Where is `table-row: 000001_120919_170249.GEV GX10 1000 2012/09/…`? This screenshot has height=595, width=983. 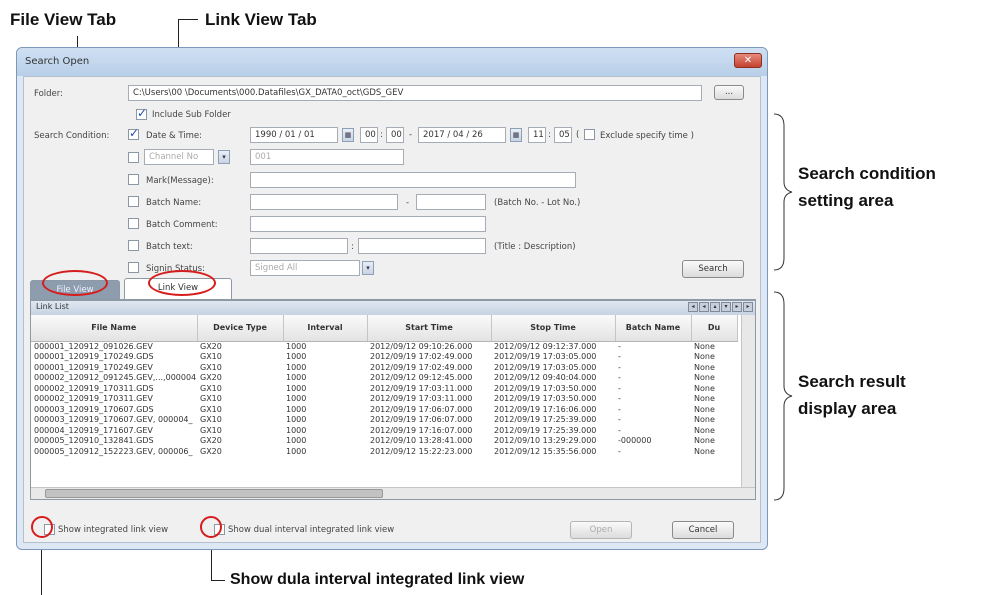 table-row: 000001_120919_170249.GEV GX10 1000 2012/09/… is located at coordinates (384, 367).